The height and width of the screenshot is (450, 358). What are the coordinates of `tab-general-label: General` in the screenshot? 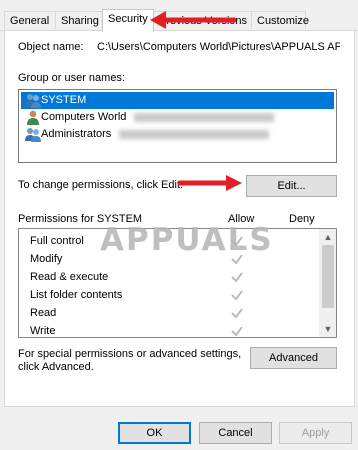 It's located at (30, 21).